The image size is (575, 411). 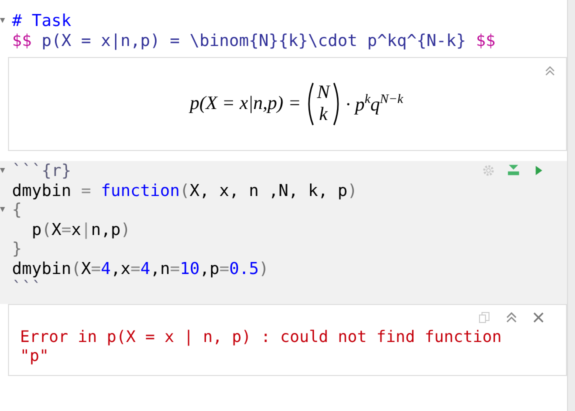 What do you see at coordinates (140, 268) in the screenshot?
I see `code-line: dmybin(X=4,x=4,n=10,p=0.5)` at bounding box center [140, 268].